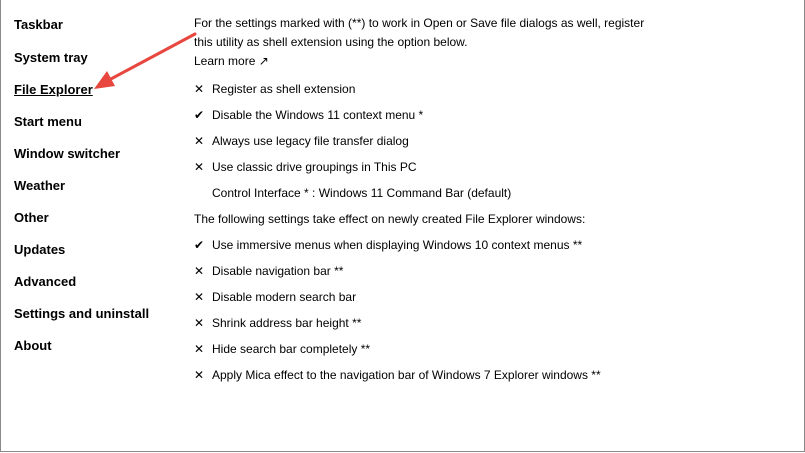 Image resolution: width=805 pixels, height=453 pixels. What do you see at coordinates (152, 57) in the screenshot?
I see `arrow-shaft` at bounding box center [152, 57].